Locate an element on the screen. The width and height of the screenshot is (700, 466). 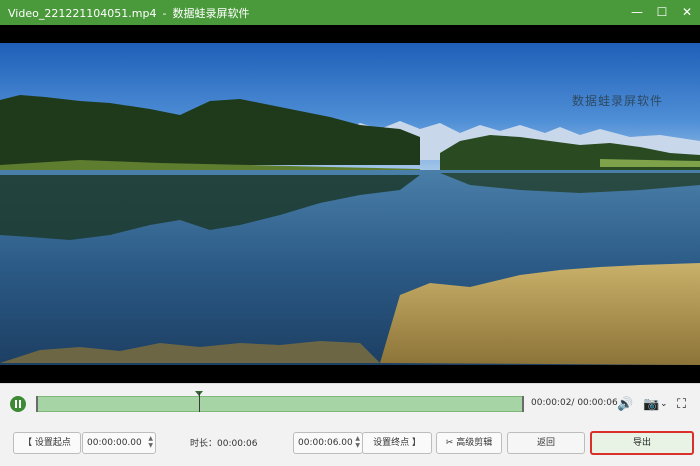
trim-start-handle is located at coordinates (37, 404).